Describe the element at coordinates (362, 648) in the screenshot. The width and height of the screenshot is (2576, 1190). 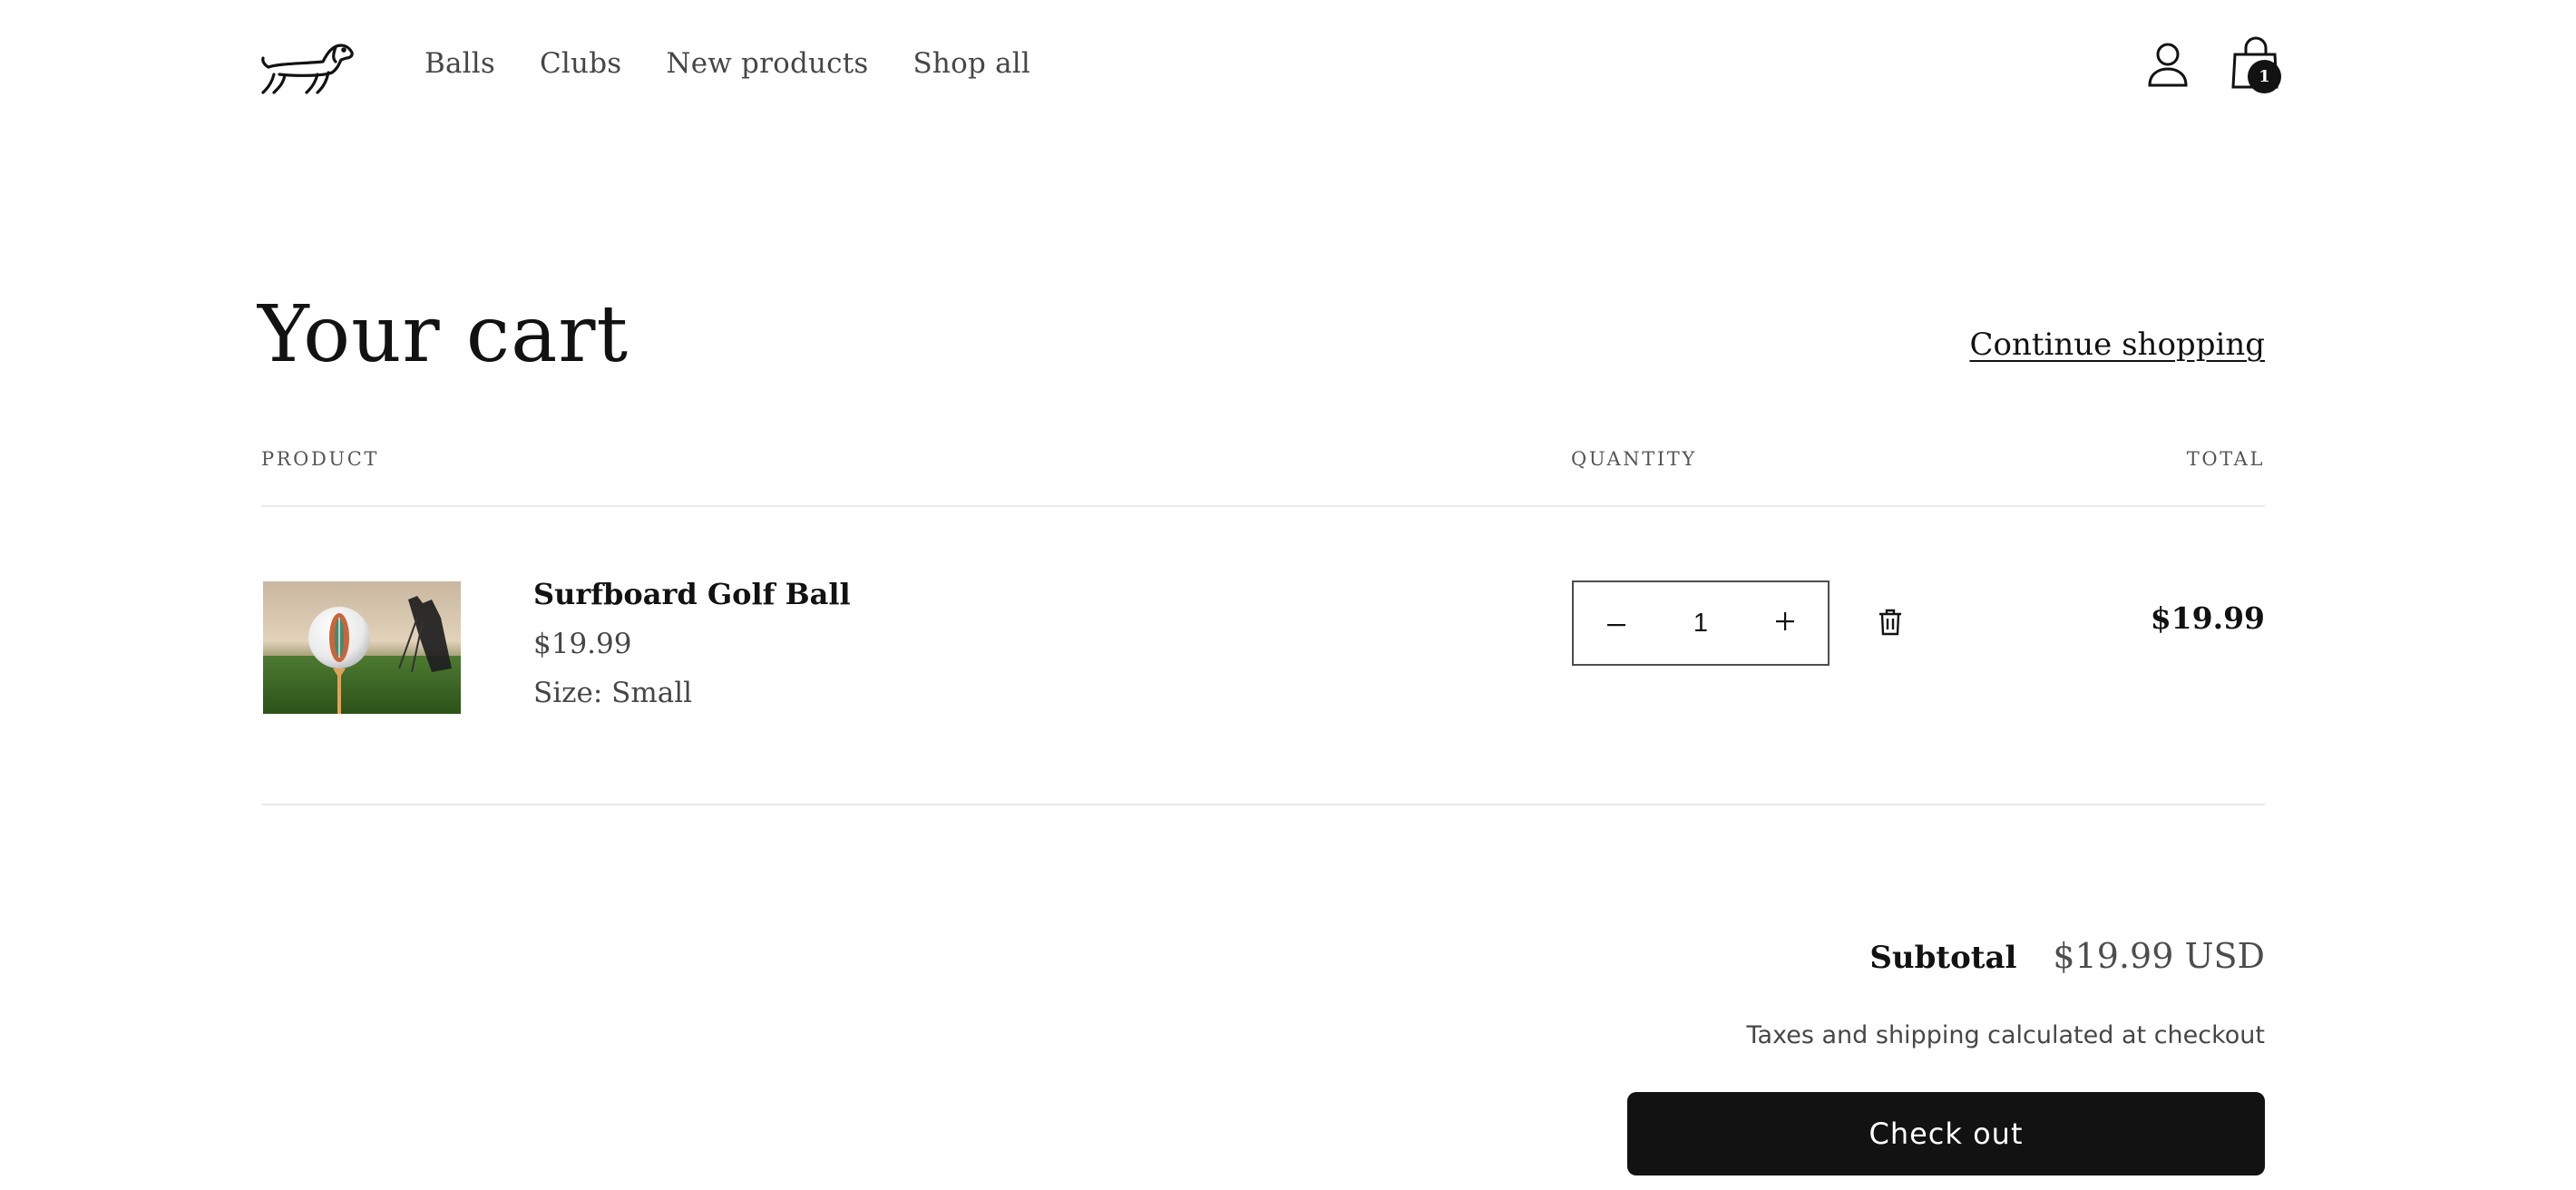
I see `product-image` at that location.